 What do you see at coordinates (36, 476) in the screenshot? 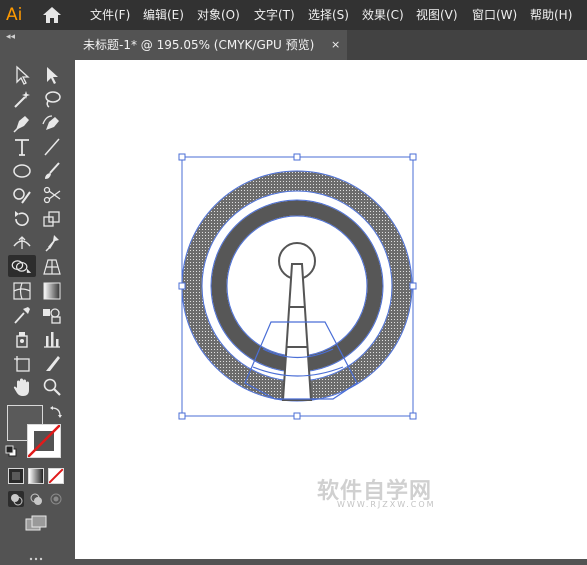
I see `gradient-mode-button` at bounding box center [36, 476].